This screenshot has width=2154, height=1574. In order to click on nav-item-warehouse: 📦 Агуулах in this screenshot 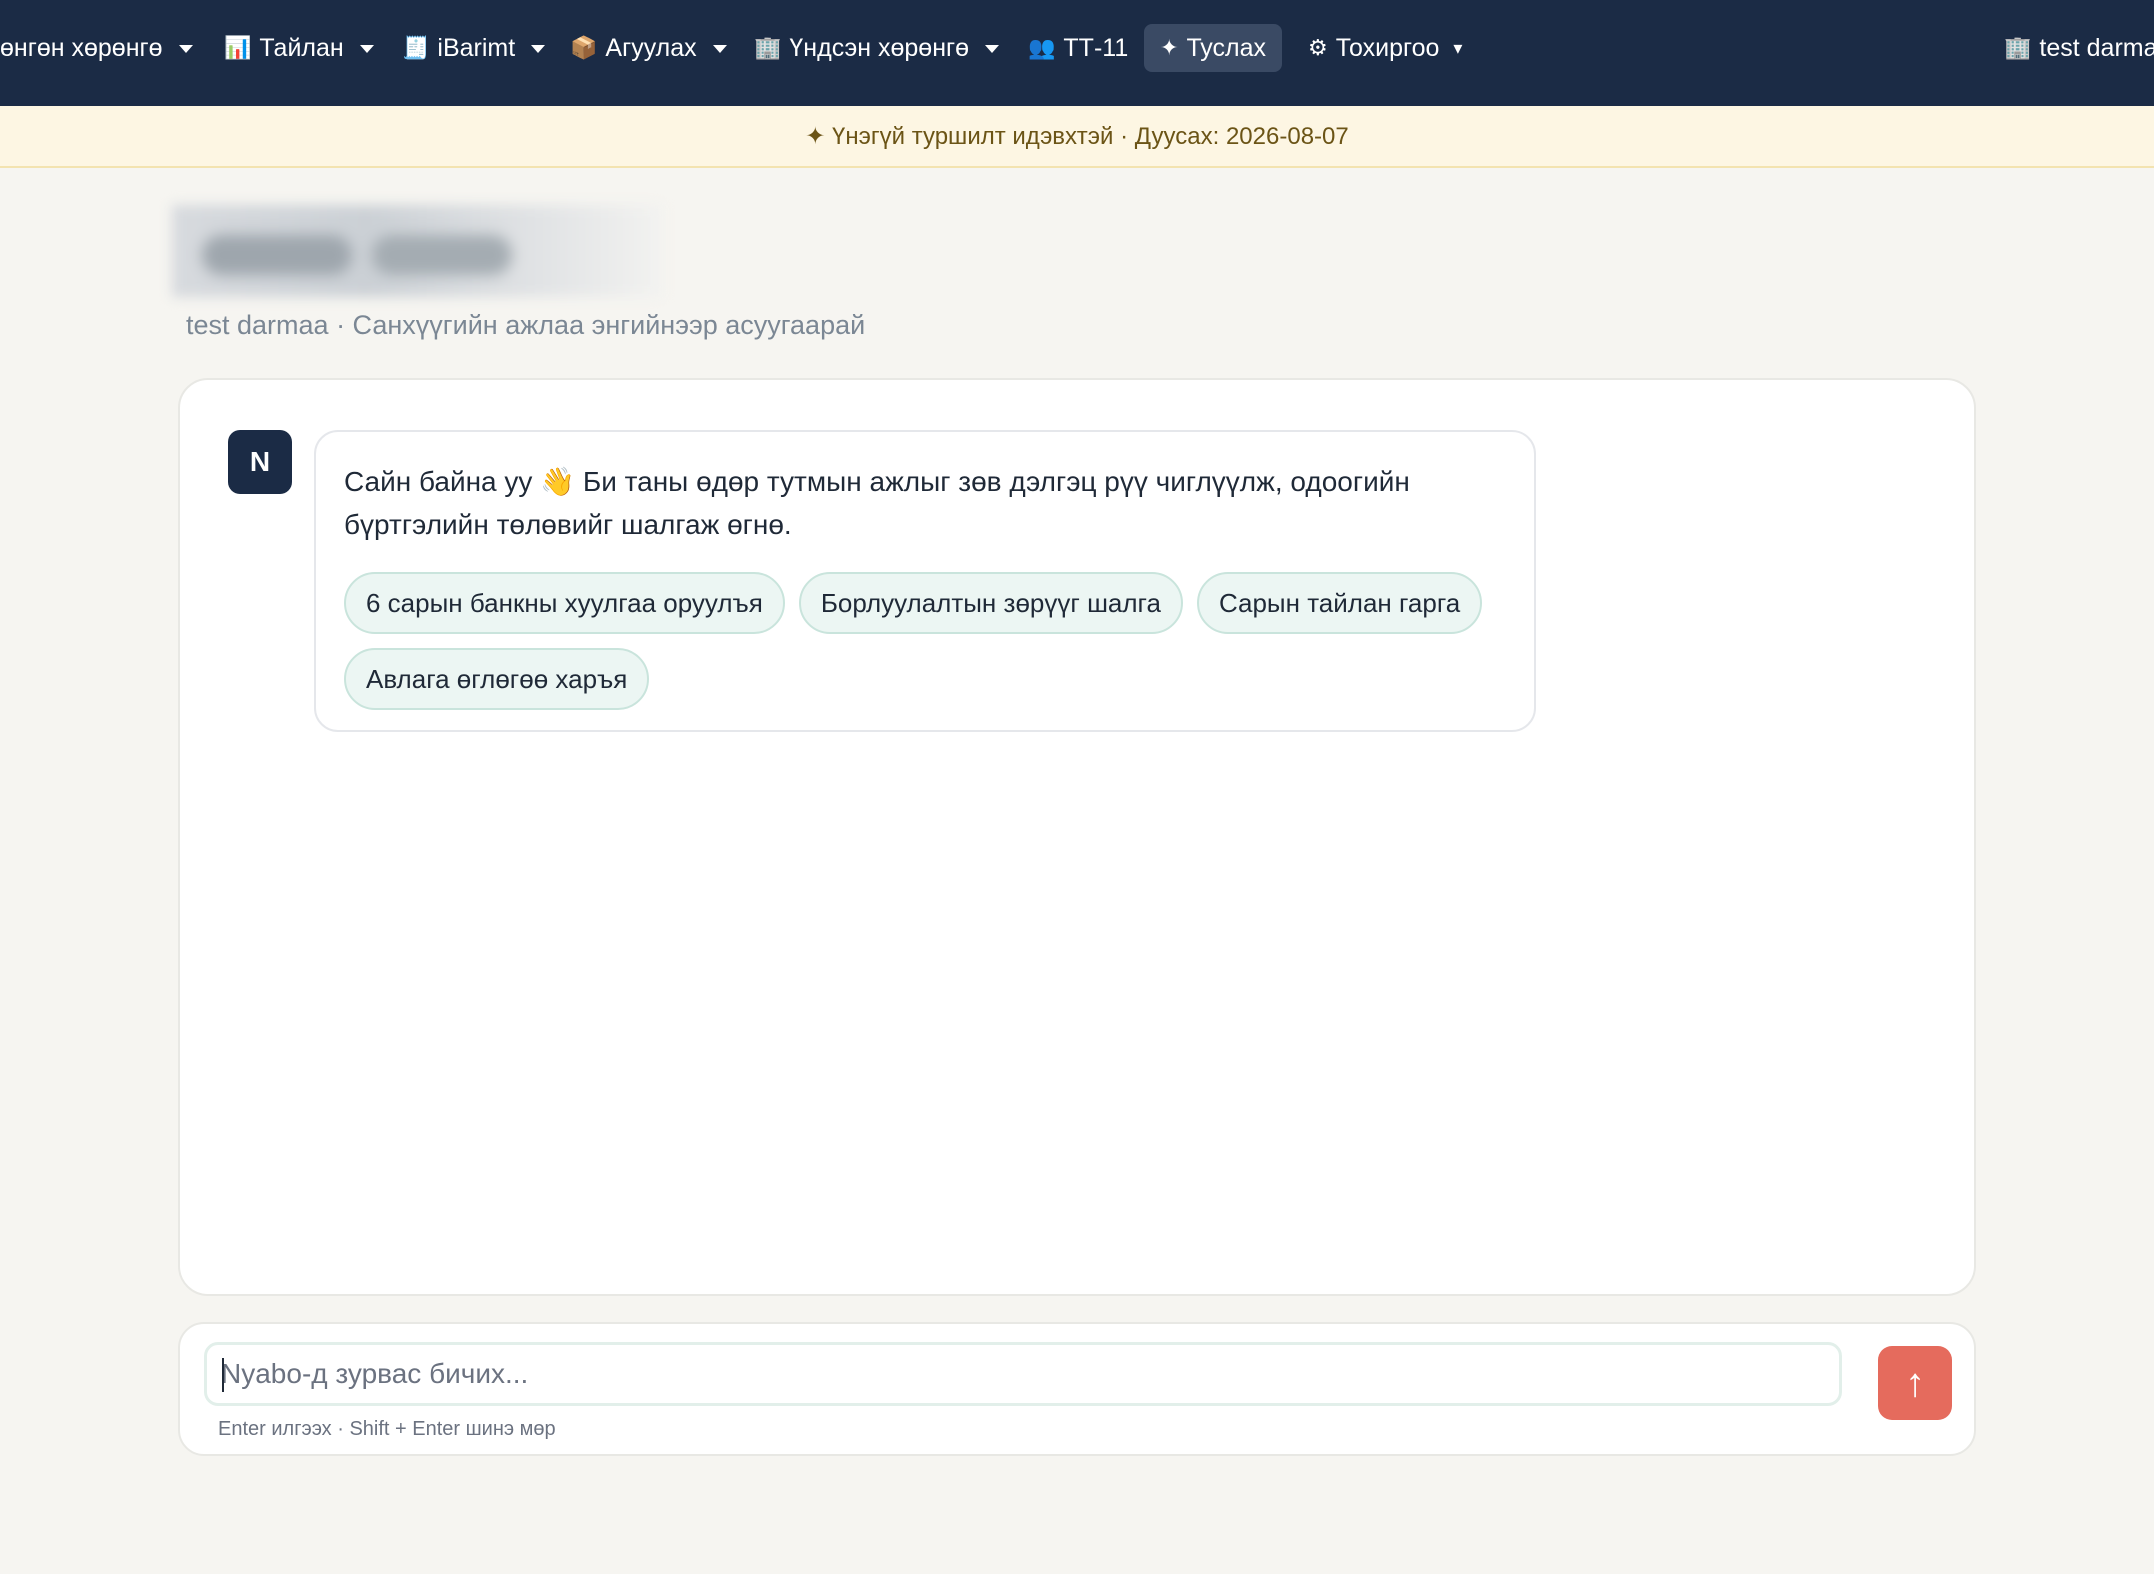, I will do `click(648, 48)`.